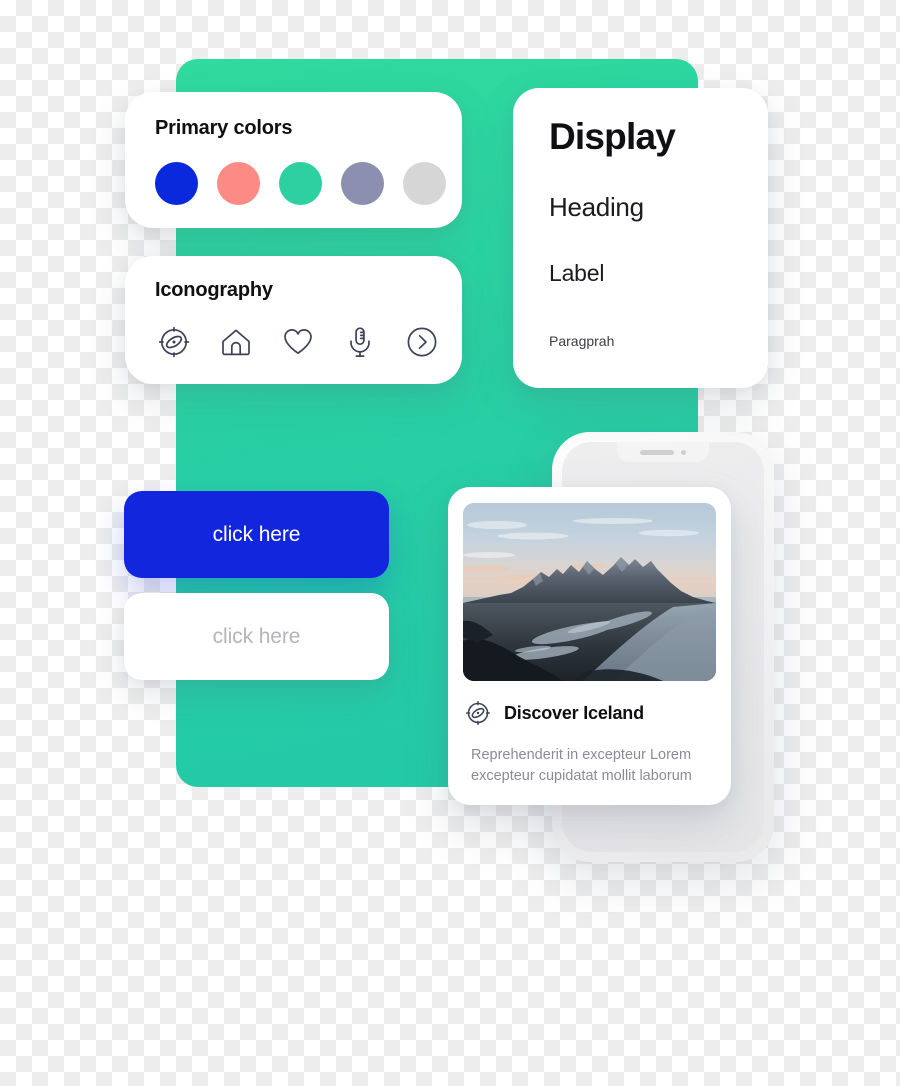 The width and height of the screenshot is (900, 1086). I want to click on home-icon, so click(235, 341).